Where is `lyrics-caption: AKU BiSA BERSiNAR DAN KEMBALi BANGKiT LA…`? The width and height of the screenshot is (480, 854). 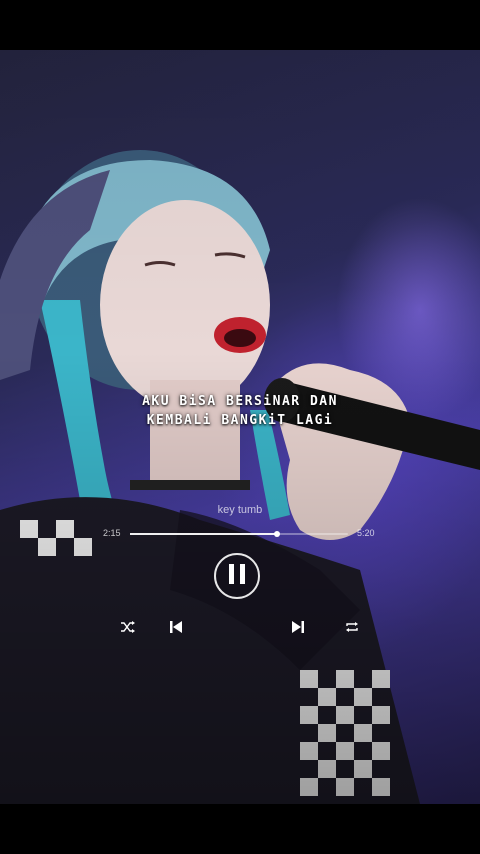
lyrics-caption: AKU BiSA BERSiNAR DAN KEMBALi BANGKiT LA… is located at coordinates (240, 411).